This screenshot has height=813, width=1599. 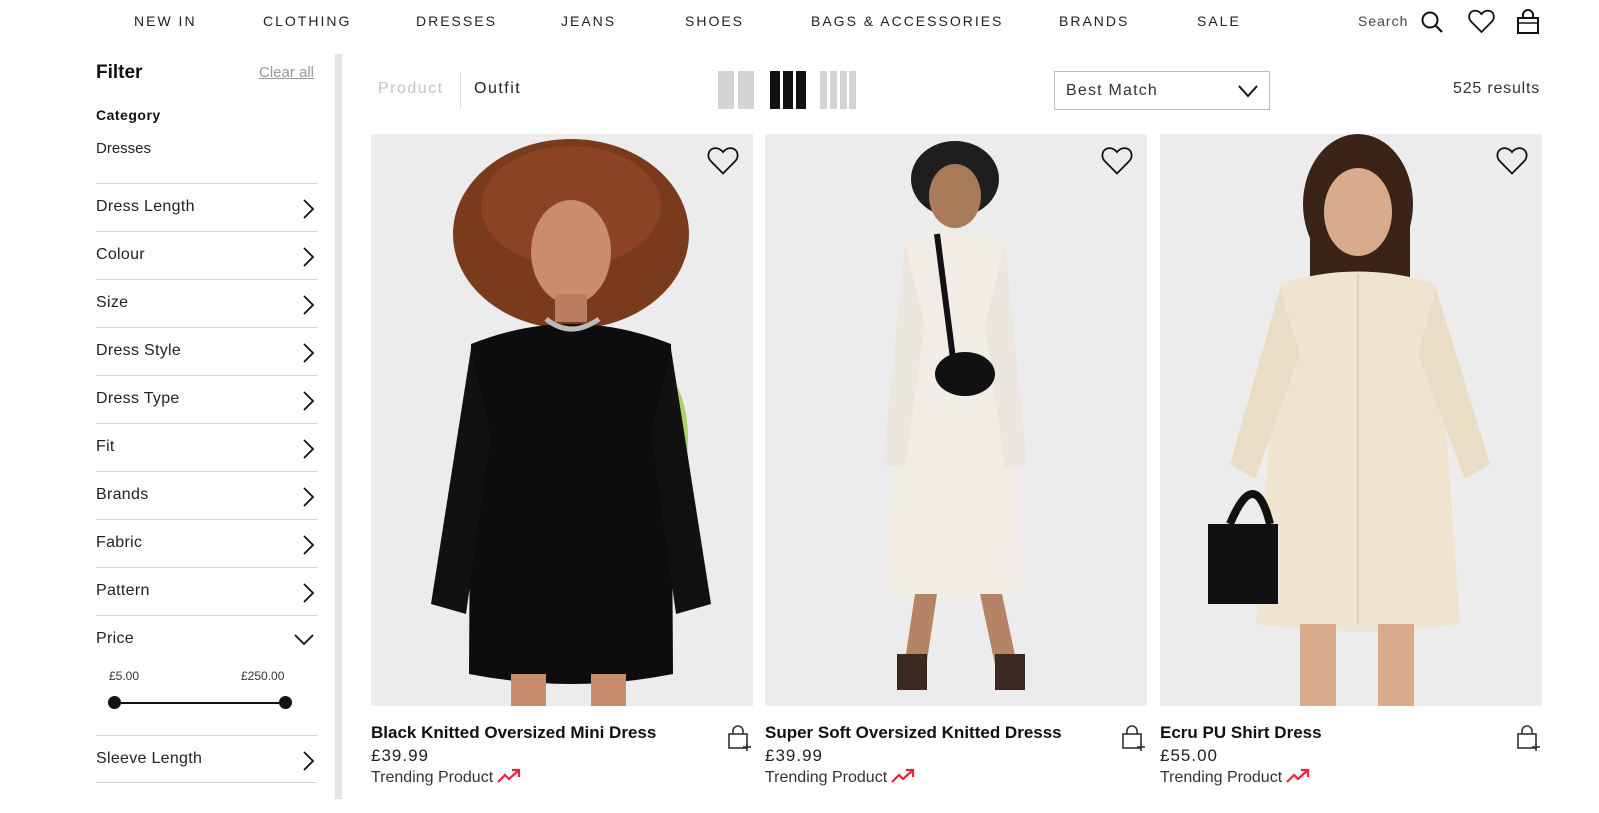 I want to click on facet-label: Dress Type, so click(x=138, y=398).